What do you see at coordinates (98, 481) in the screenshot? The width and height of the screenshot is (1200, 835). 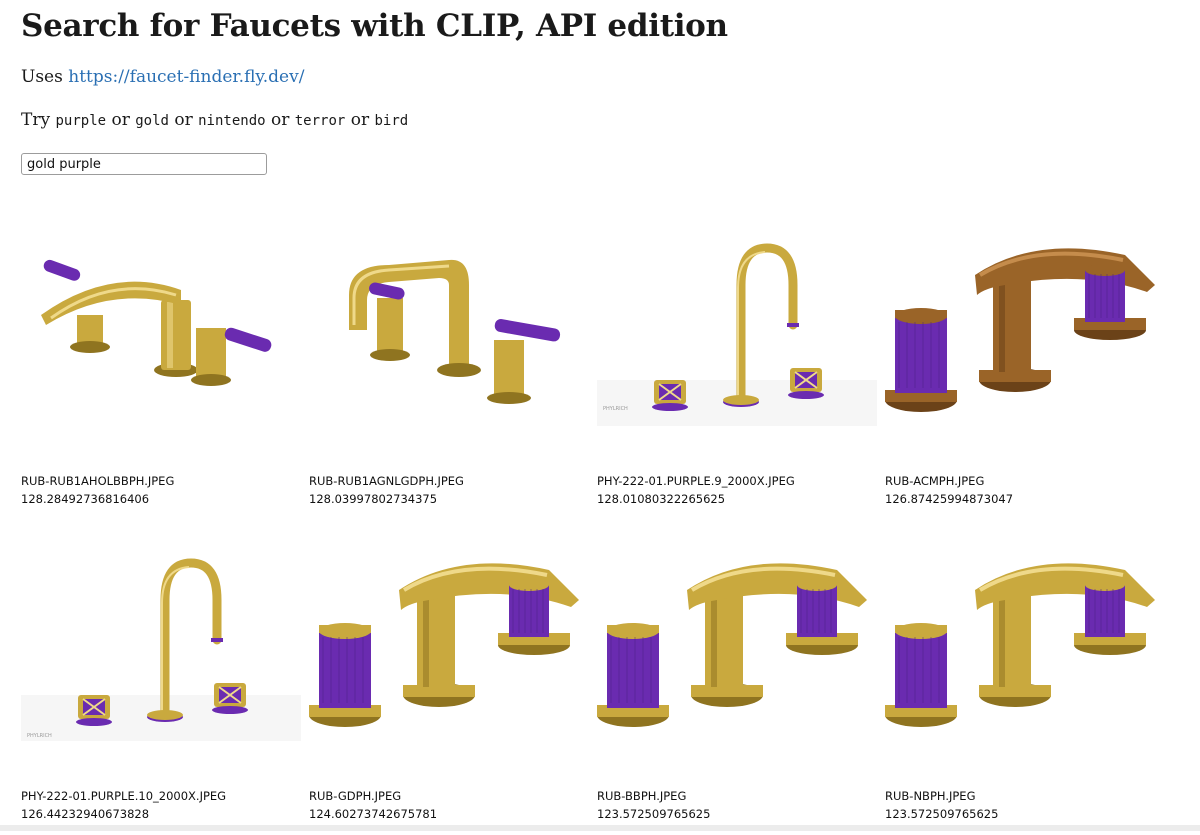 I see `result-filename: RUB-RUB1AHOLBBPH.JPEG` at bounding box center [98, 481].